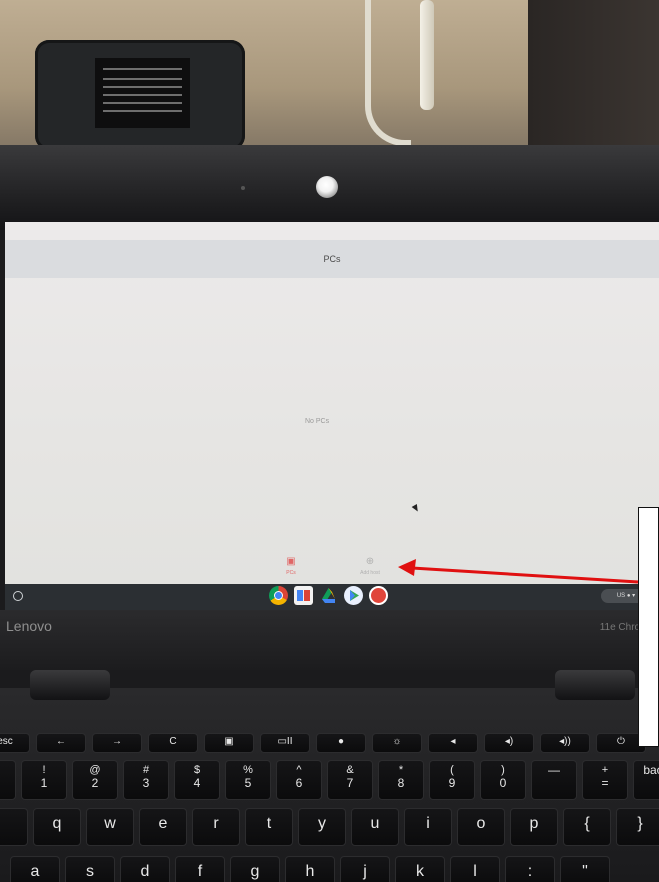 This screenshot has width=659, height=882. I want to click on number-key: @2, so click(95, 780).